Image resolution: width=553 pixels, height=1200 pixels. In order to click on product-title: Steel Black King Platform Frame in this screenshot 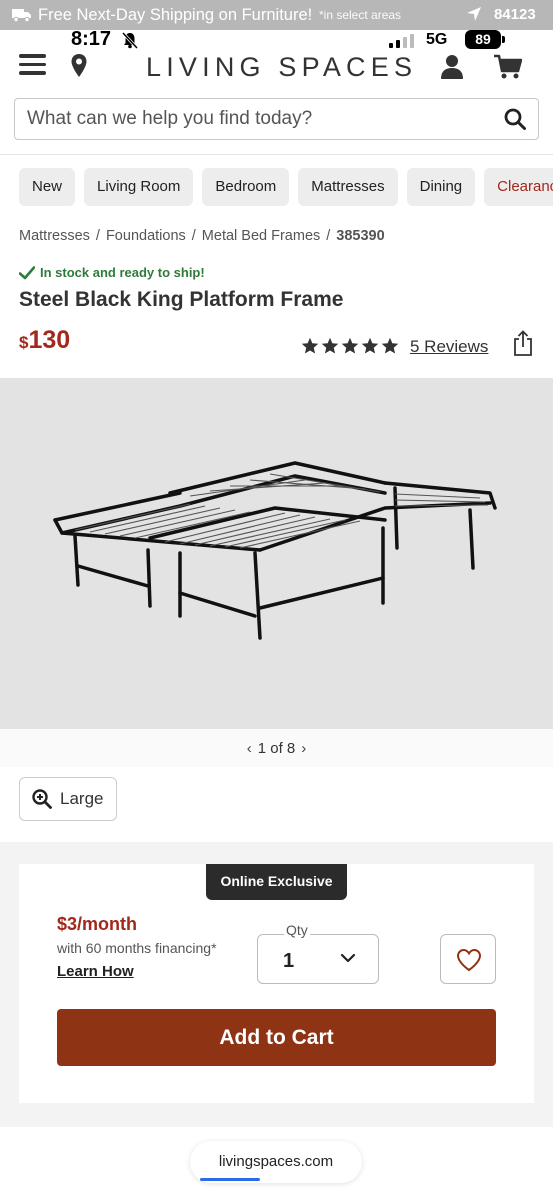, I will do `click(181, 299)`.